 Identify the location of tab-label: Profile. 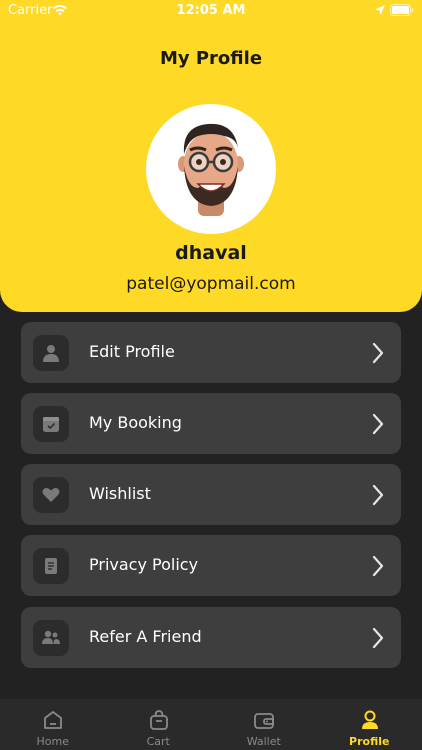
(369, 741).